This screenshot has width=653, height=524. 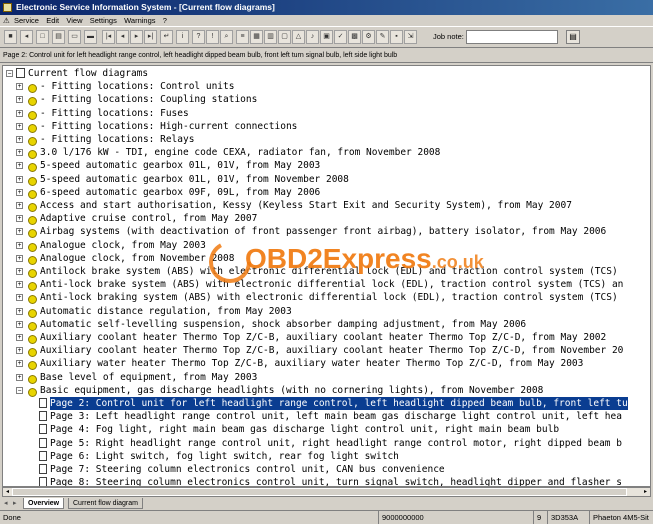 What do you see at coordinates (166, 37) in the screenshot?
I see `return-icon: ↵` at bounding box center [166, 37].